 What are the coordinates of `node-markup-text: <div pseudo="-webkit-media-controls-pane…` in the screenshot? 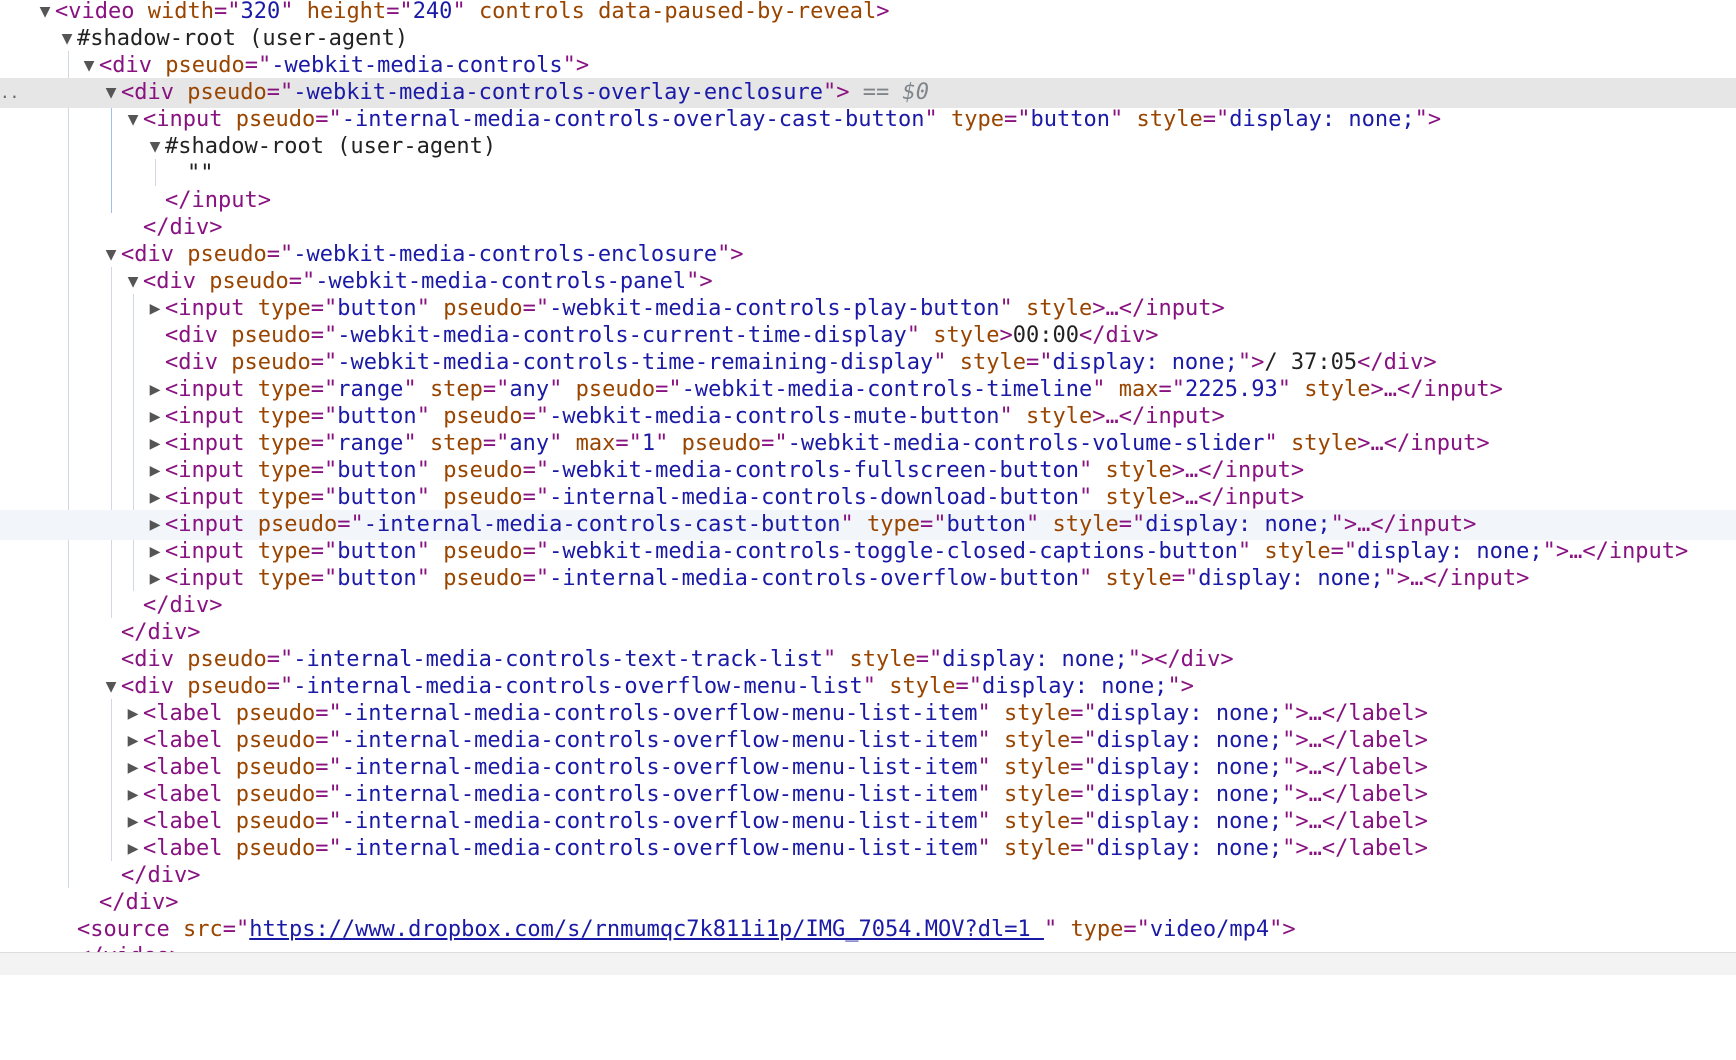 It's located at (428, 282).